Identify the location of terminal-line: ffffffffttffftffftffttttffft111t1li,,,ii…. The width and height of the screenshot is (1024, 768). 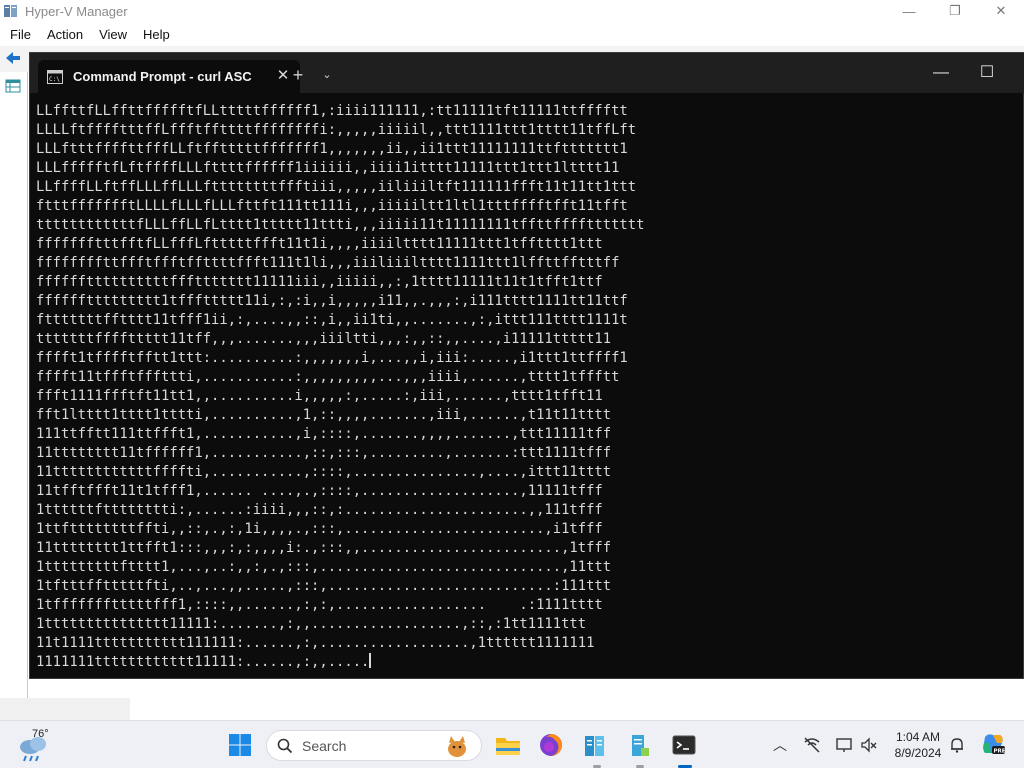
(328, 263).